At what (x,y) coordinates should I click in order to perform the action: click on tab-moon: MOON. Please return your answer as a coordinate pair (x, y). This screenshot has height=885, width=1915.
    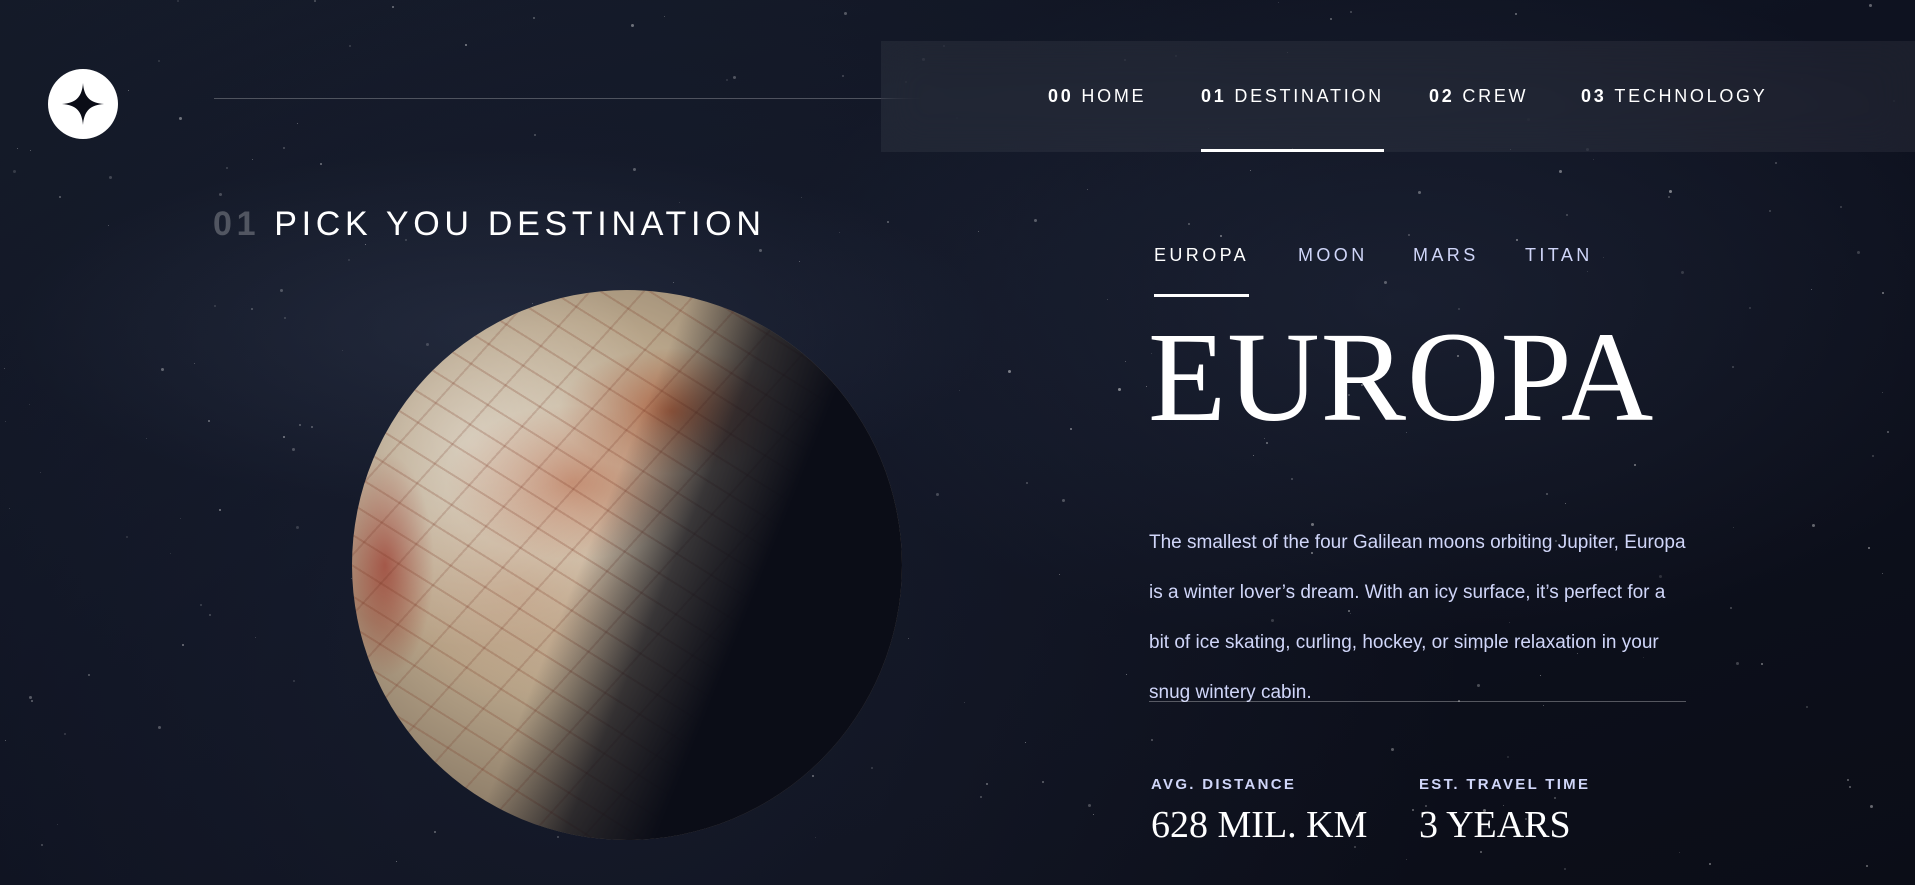
    Looking at the image, I should click on (1333, 271).